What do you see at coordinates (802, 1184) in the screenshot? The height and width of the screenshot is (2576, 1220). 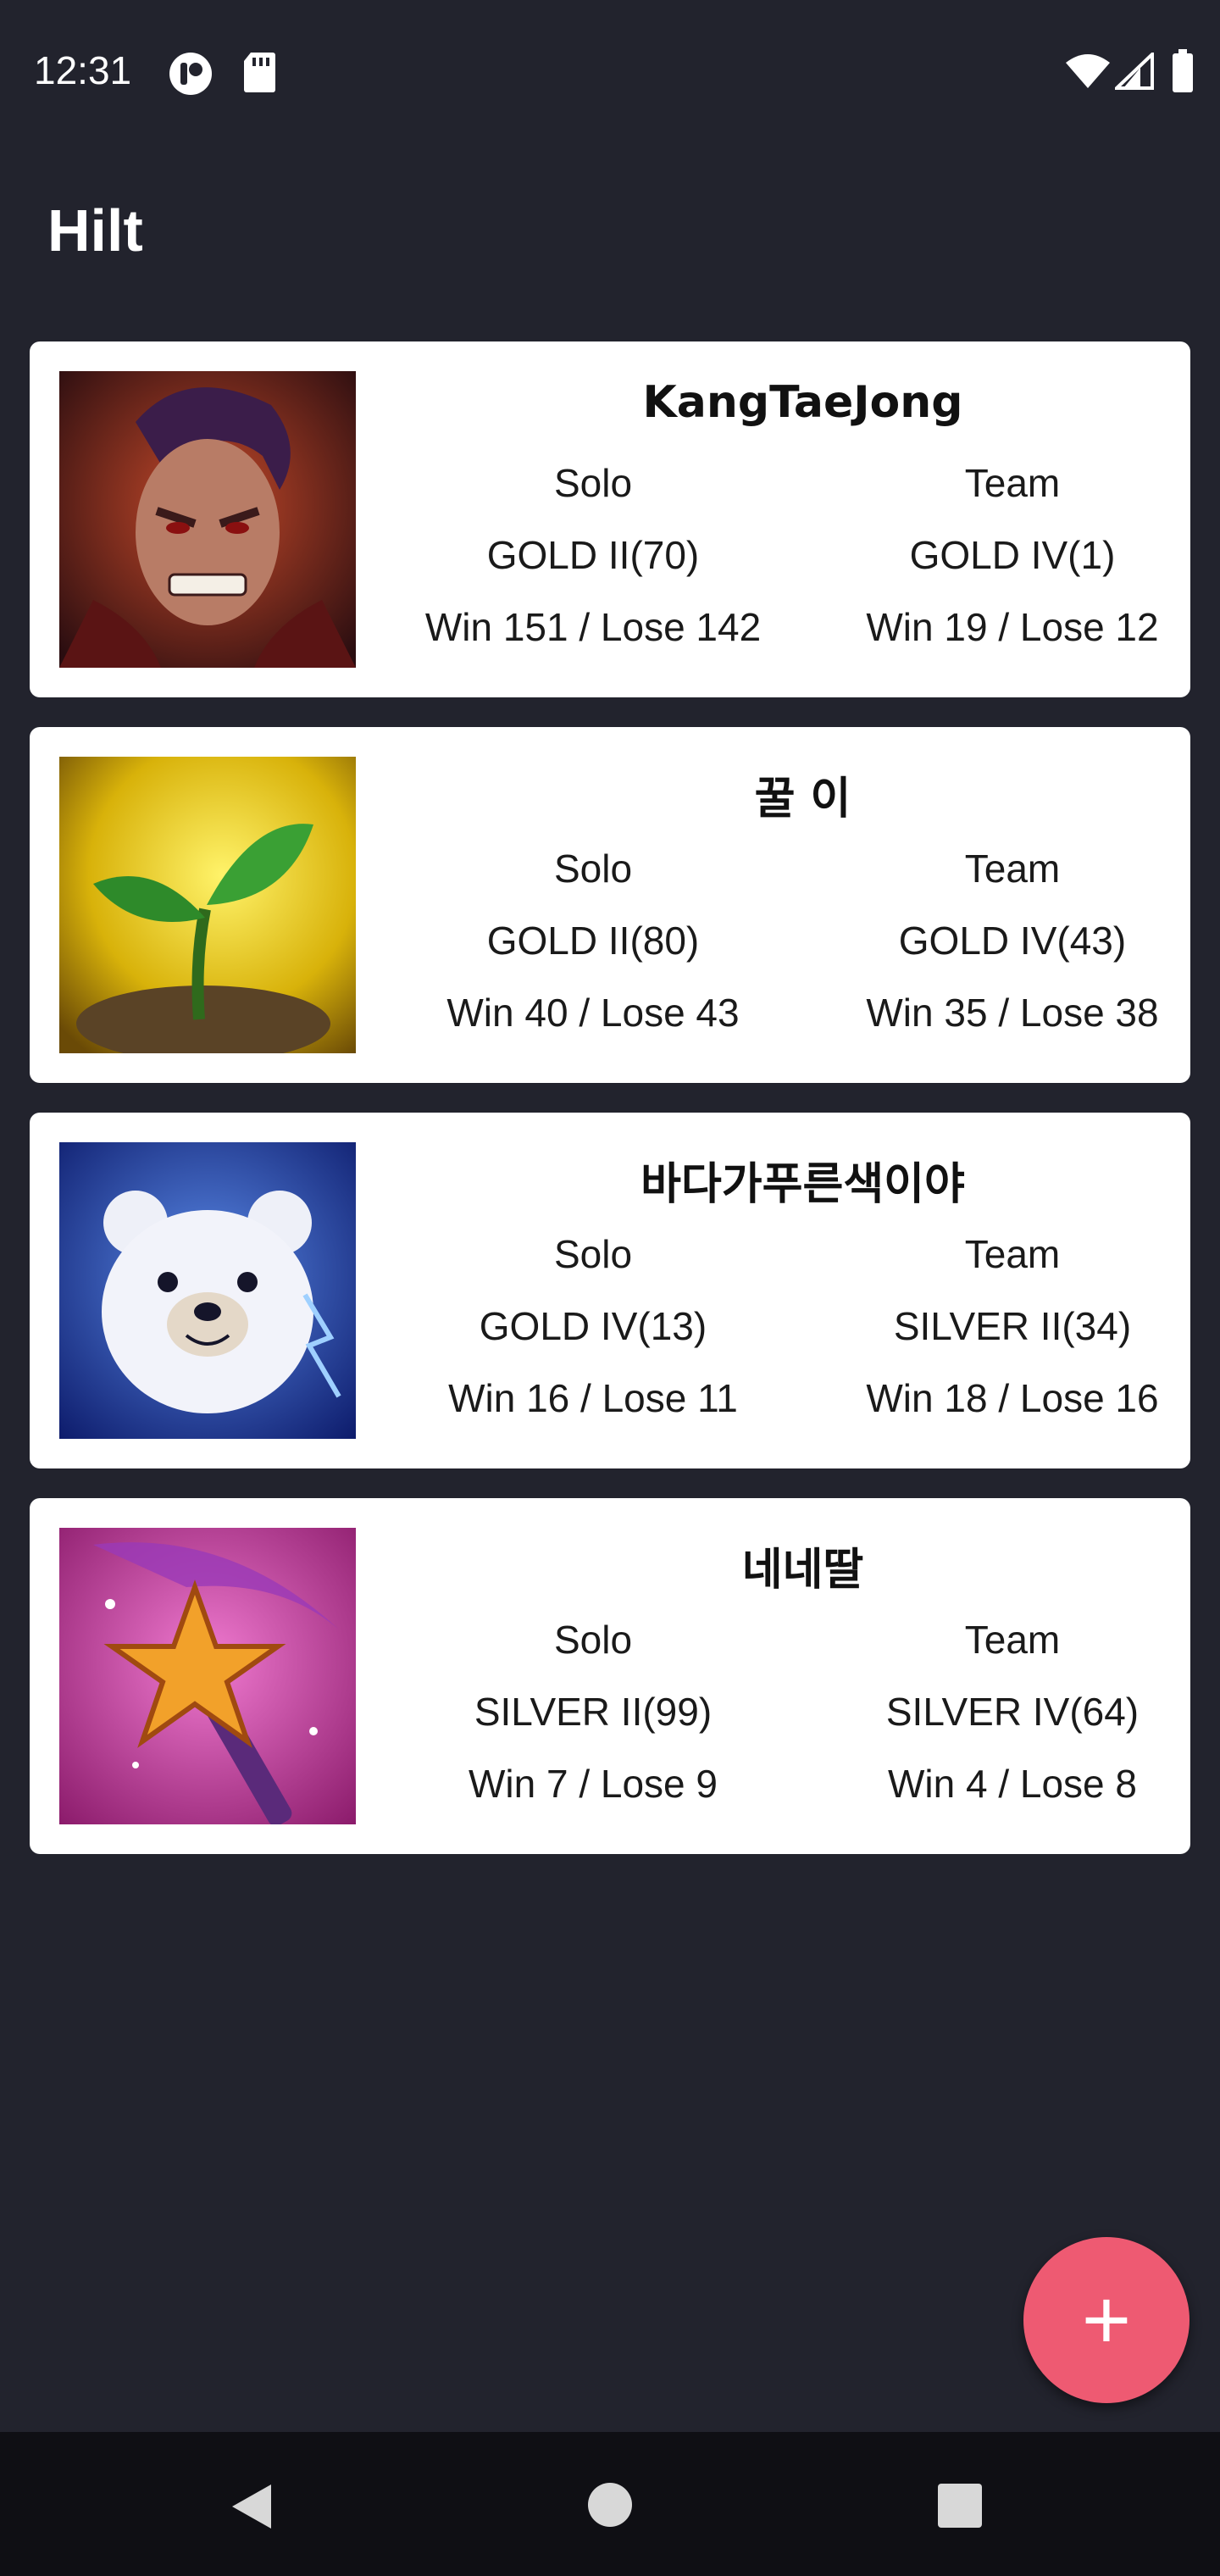 I see `summoner-name: 바다가푸른색이야` at bounding box center [802, 1184].